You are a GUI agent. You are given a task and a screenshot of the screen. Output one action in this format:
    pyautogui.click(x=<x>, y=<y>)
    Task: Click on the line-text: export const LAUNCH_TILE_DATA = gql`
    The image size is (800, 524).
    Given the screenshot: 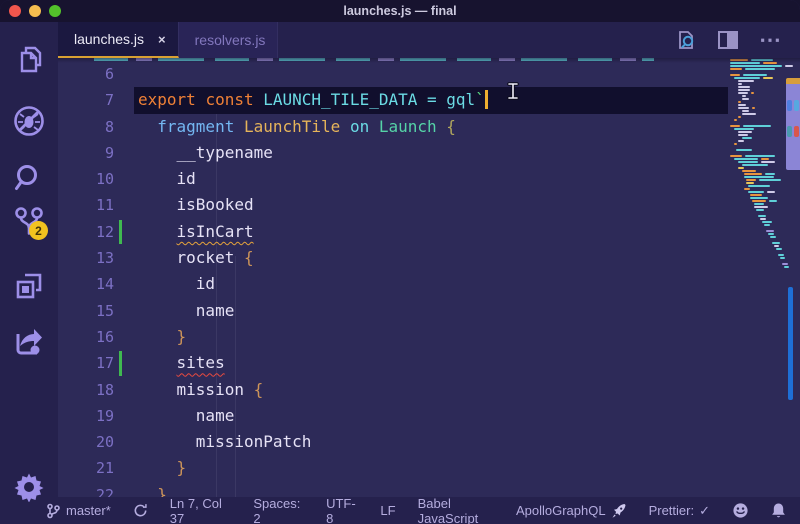 What is the action you would take?
    pyautogui.click(x=313, y=100)
    